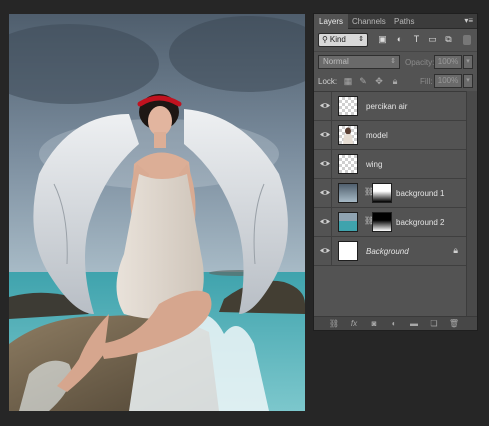  Describe the element at coordinates (454, 324) in the screenshot. I see `delete-layer-icon: 🗑︎` at that location.